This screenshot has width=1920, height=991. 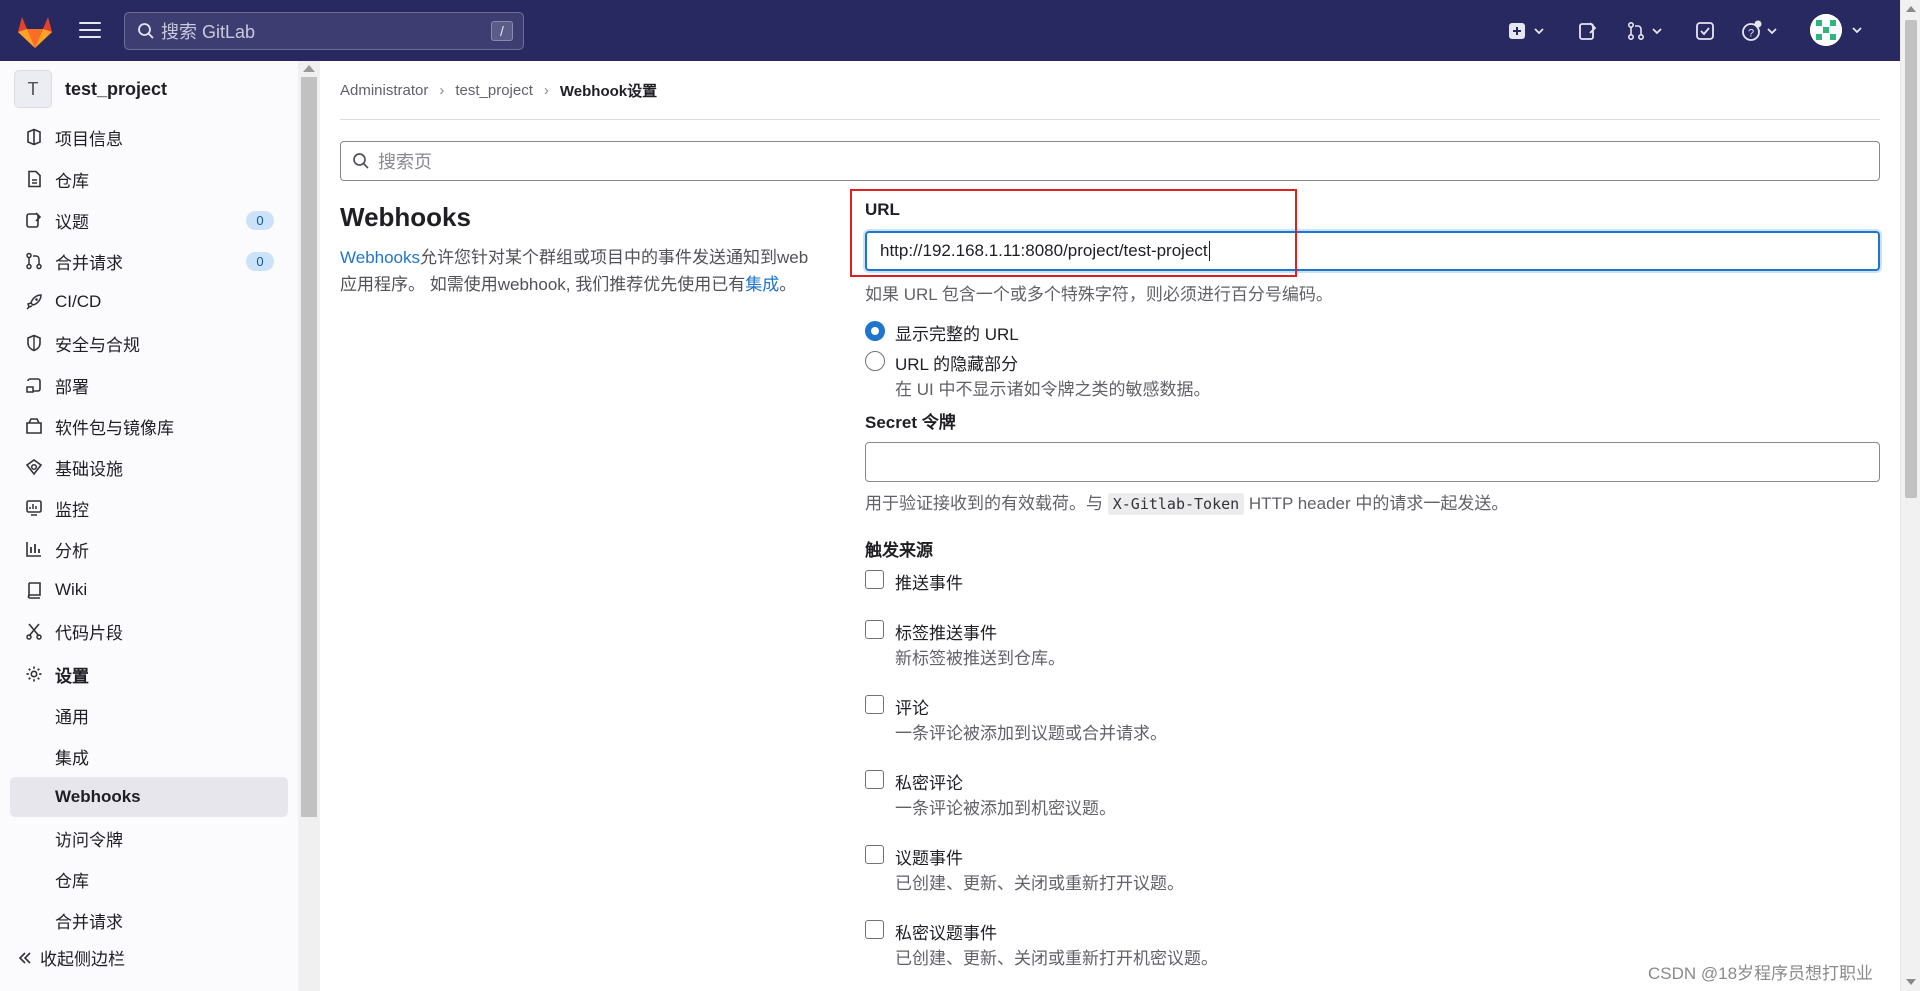 I want to click on sidebar-item-settings: 设置, so click(x=149, y=674).